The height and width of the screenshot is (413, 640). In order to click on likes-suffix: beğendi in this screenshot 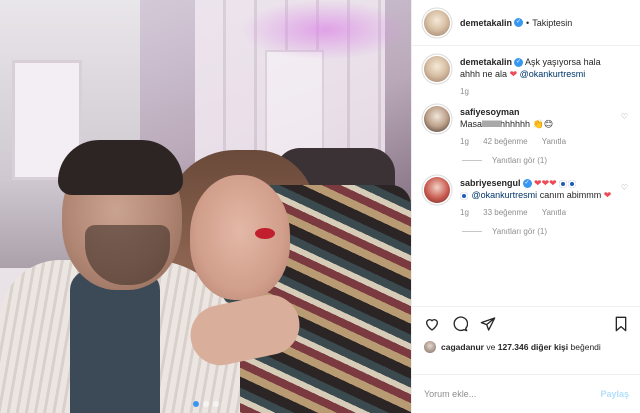, I will do `click(585, 347)`.